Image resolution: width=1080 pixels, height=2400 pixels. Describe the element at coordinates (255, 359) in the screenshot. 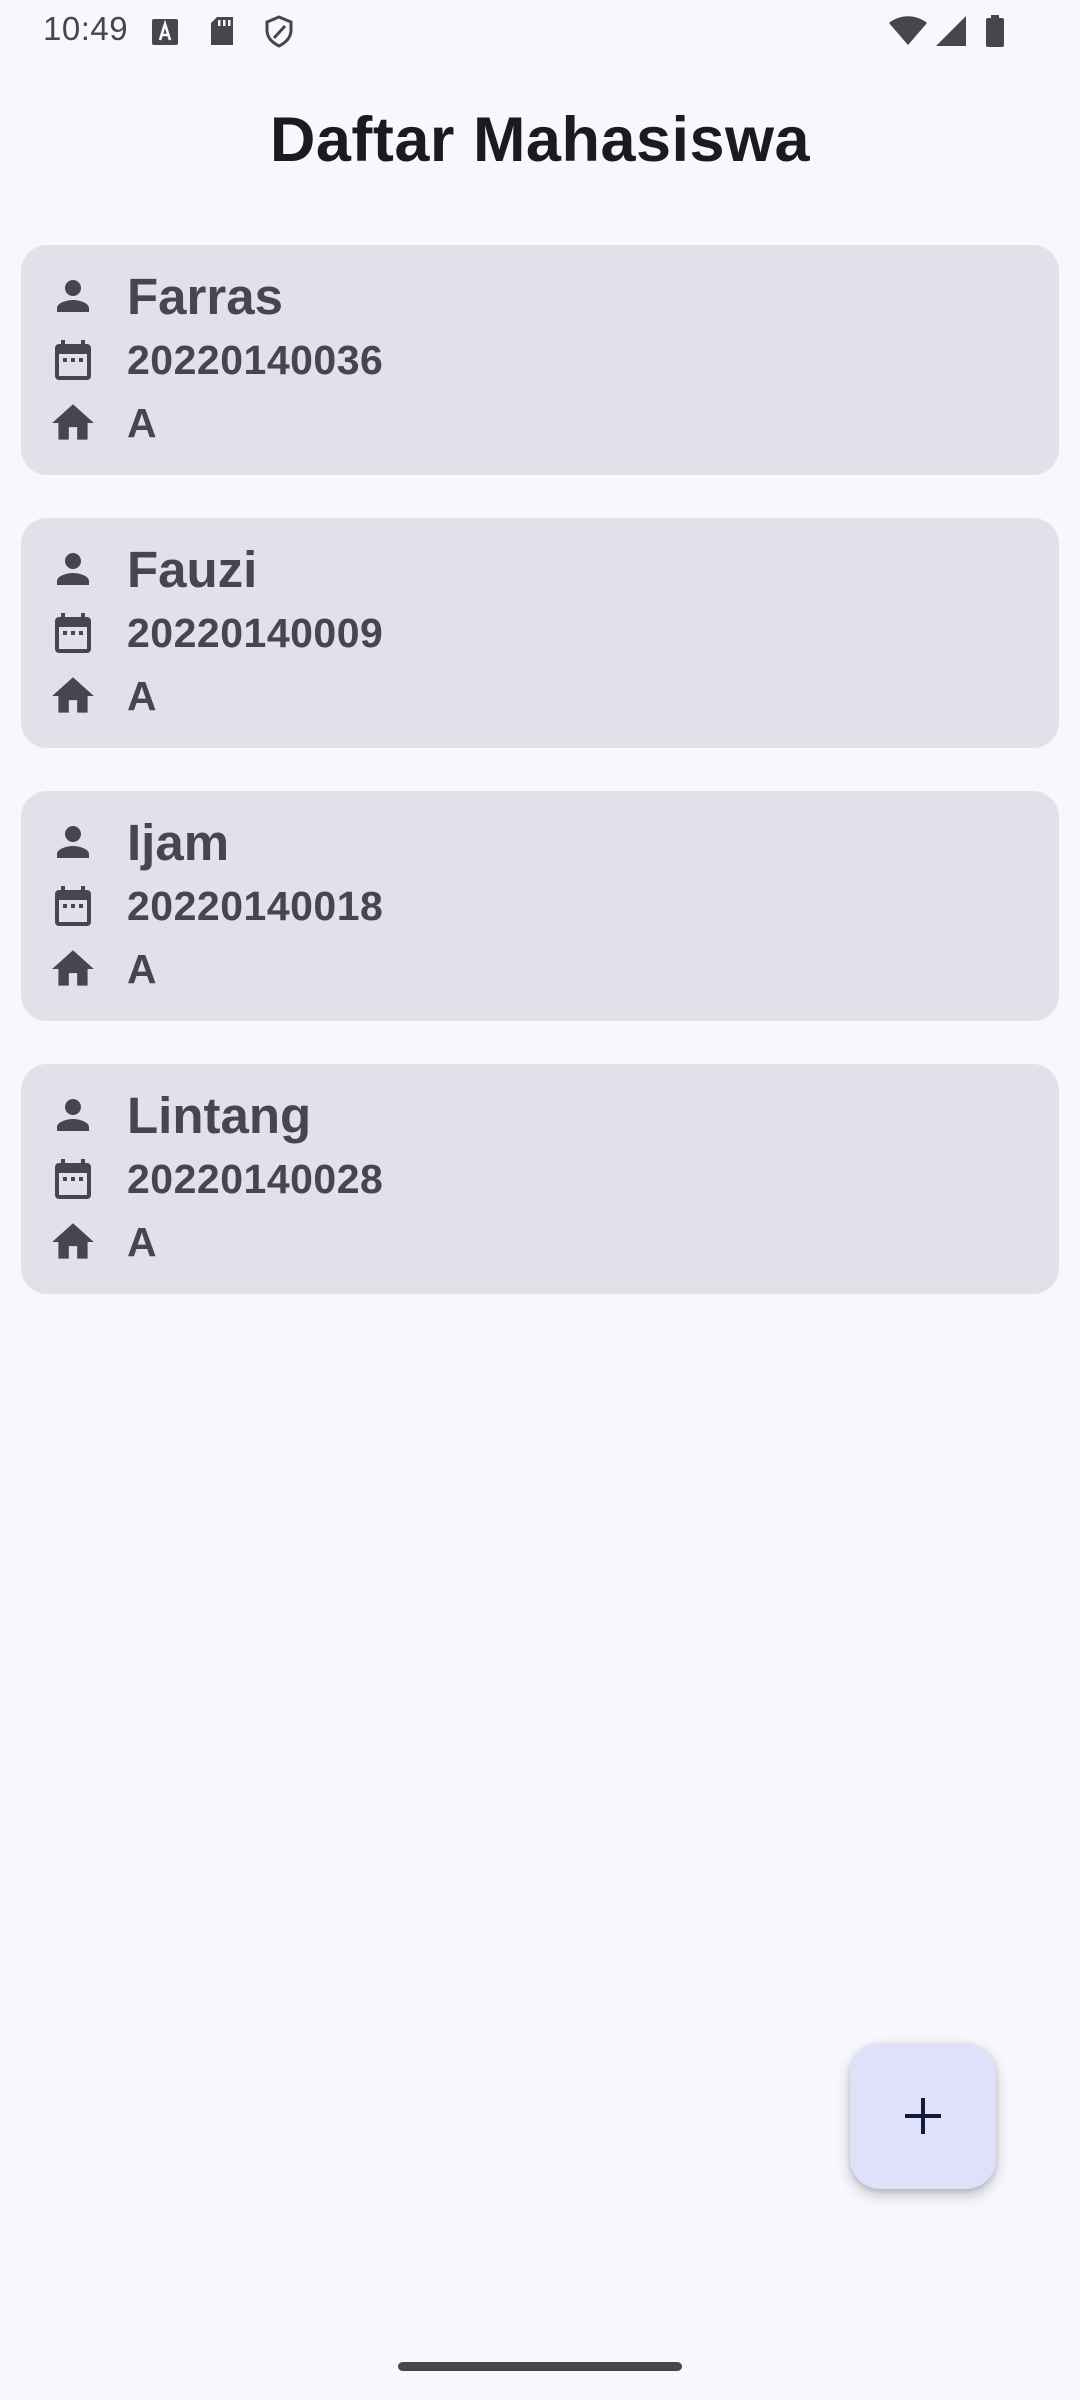

I see `student-nim: 20220140036` at that location.